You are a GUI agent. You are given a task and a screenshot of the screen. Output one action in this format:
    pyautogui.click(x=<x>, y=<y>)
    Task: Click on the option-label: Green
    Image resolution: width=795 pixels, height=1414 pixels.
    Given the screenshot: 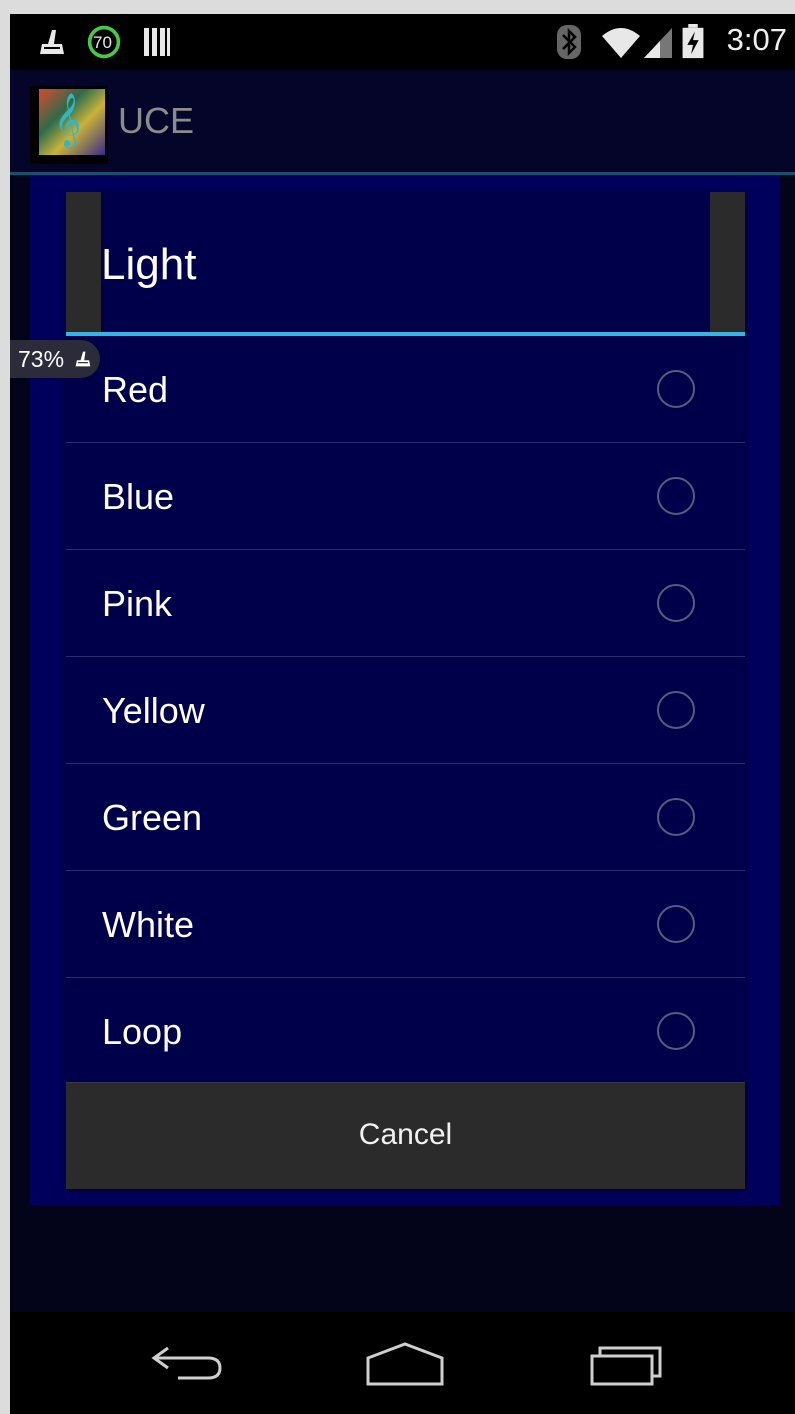 What is the action you would take?
    pyautogui.click(x=152, y=817)
    